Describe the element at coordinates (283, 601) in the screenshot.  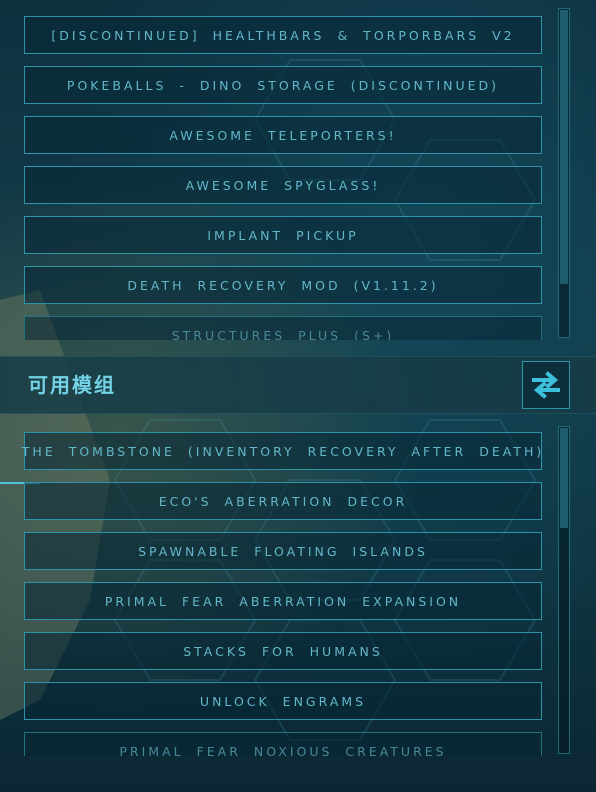
I see `available-mod-row: PRIMAL FEAR ABERRATION EXPANSION` at that location.